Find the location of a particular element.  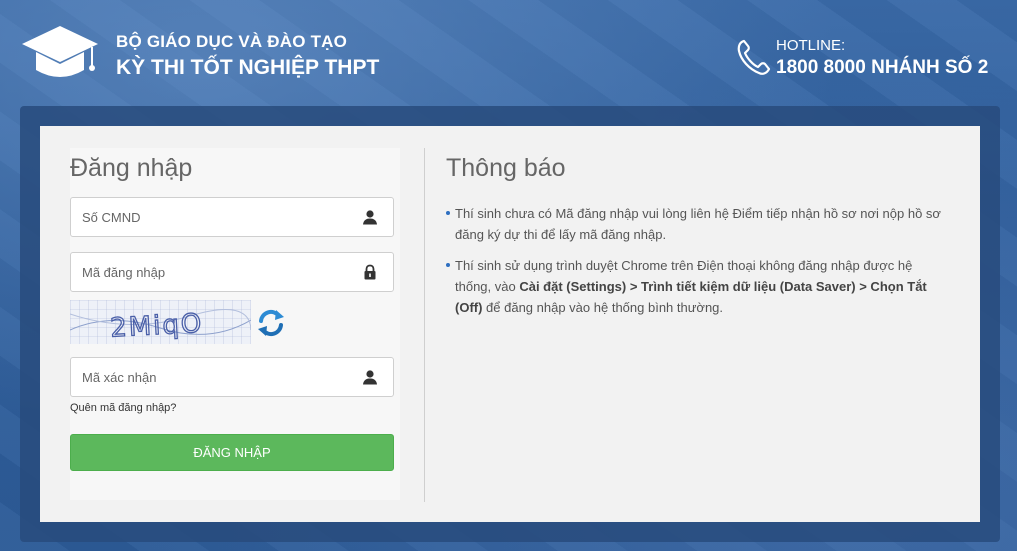

login-code-input is located at coordinates (216, 272).